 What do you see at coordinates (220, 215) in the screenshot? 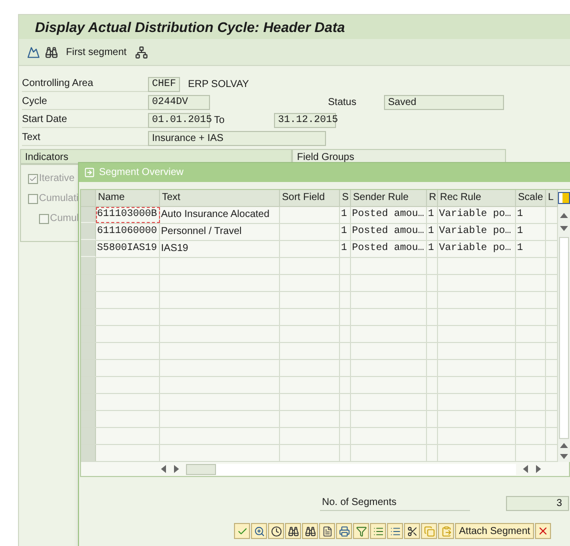
I see `table-cell: Auto Insurance Alocated` at bounding box center [220, 215].